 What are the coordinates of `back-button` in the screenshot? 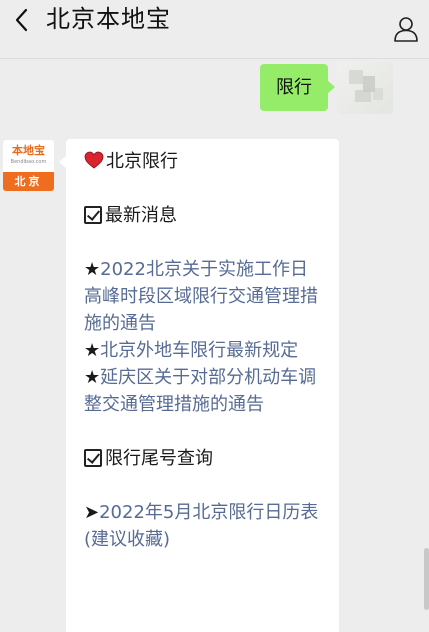 It's located at (22, 20).